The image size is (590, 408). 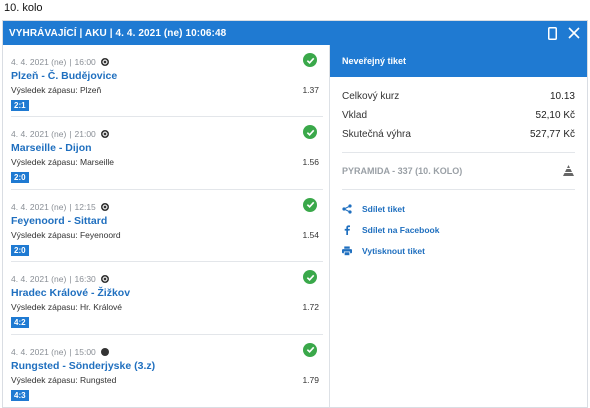 What do you see at coordinates (310, 379) in the screenshot?
I see `match-odds: 1.79` at bounding box center [310, 379].